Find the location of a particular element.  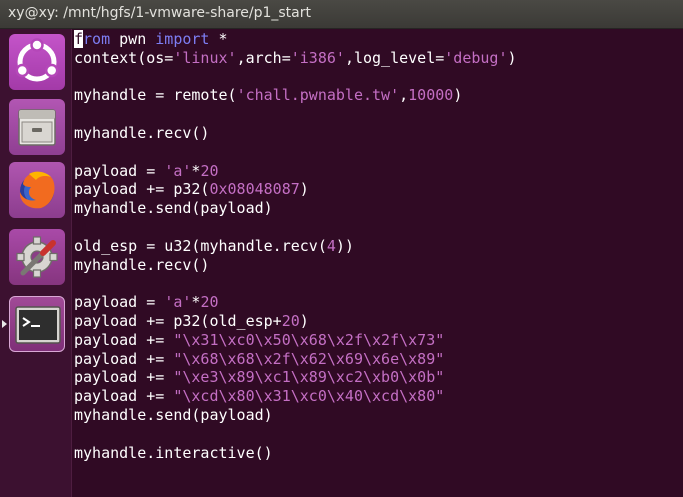

code-literal: 'chall.pwnable.tw' is located at coordinates (318, 95).